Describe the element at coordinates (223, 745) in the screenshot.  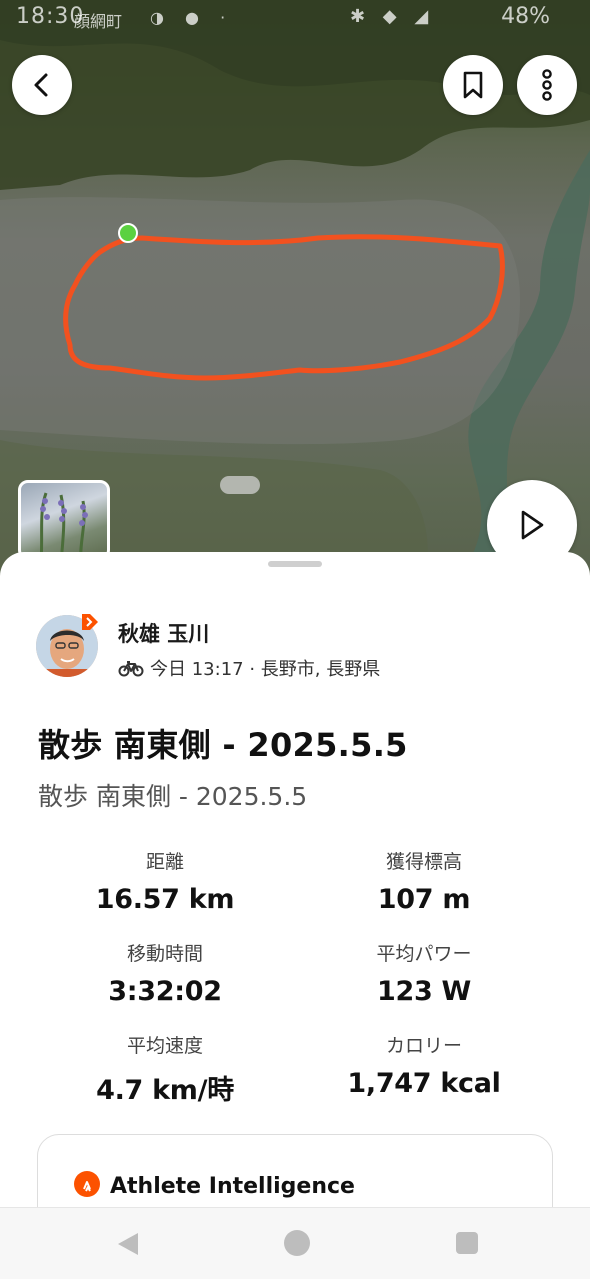
I see `activity-title: 散歩 南東側 - 2025.5.5` at that location.